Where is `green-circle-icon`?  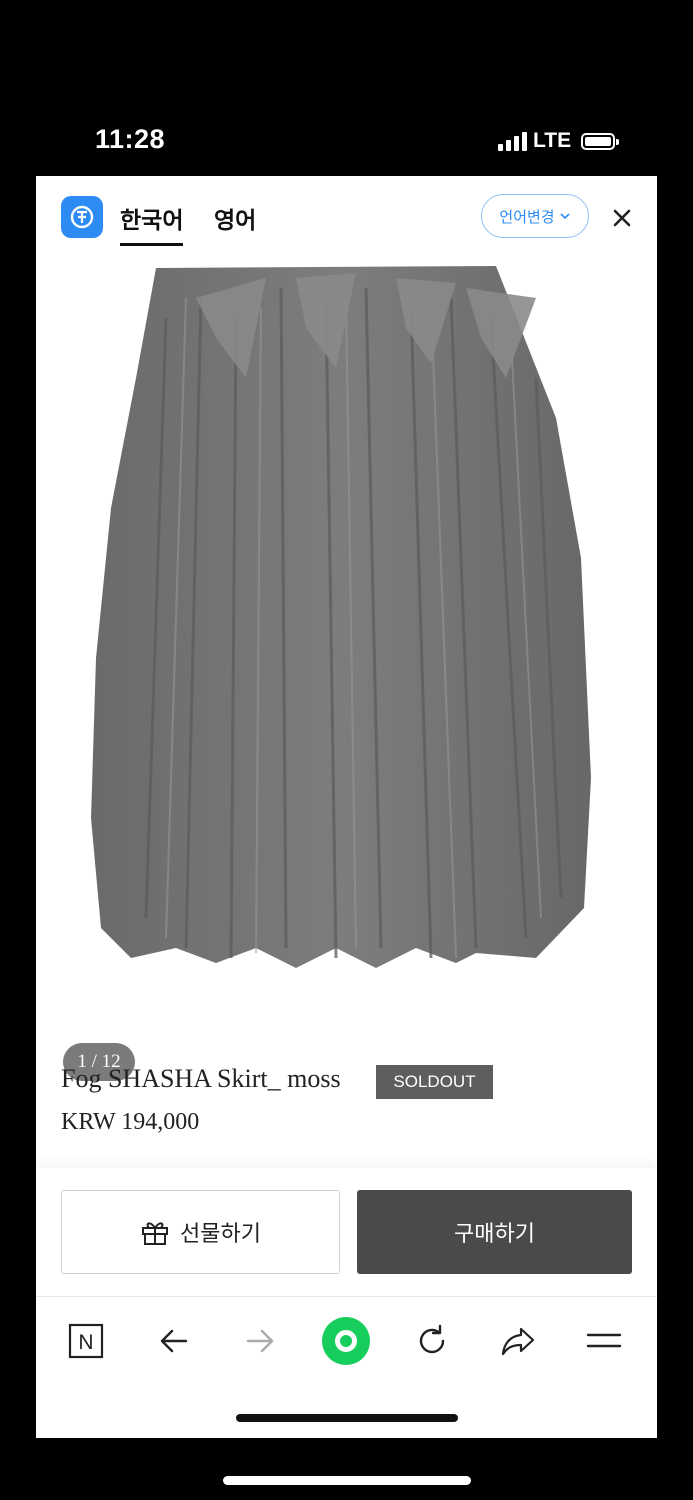
green-circle-icon is located at coordinates (346, 1341).